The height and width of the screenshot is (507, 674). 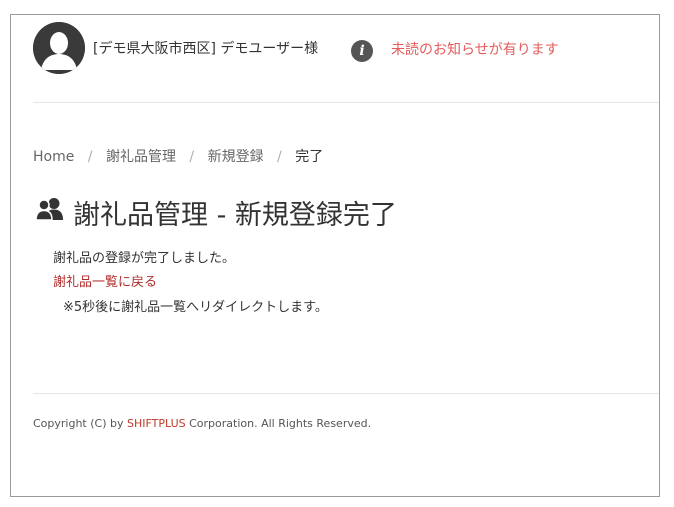 What do you see at coordinates (475, 49) in the screenshot?
I see `unread-notice-link: 未読のお知らせが有ります` at bounding box center [475, 49].